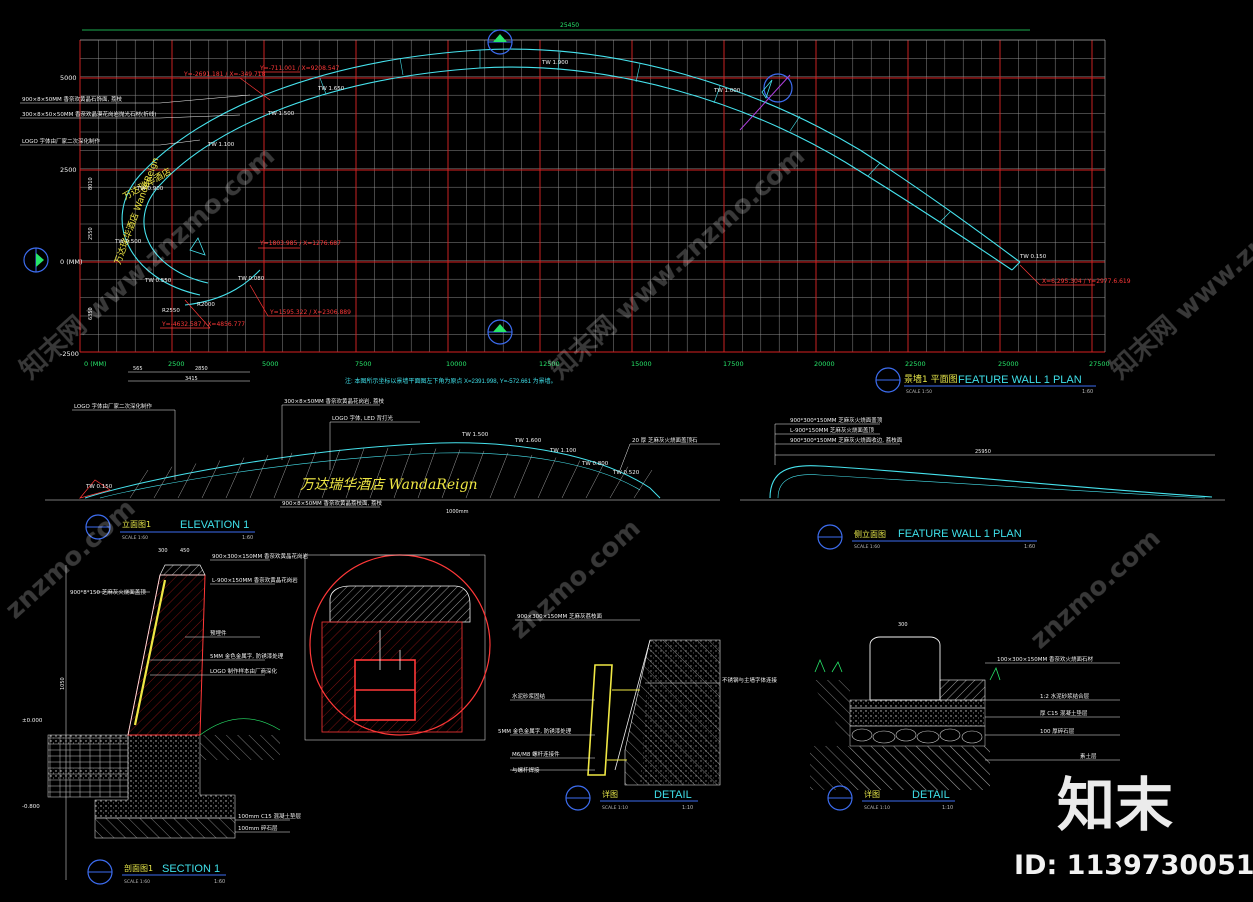  I want to click on plan-tw-tag: TW 1.500, so click(281, 114).